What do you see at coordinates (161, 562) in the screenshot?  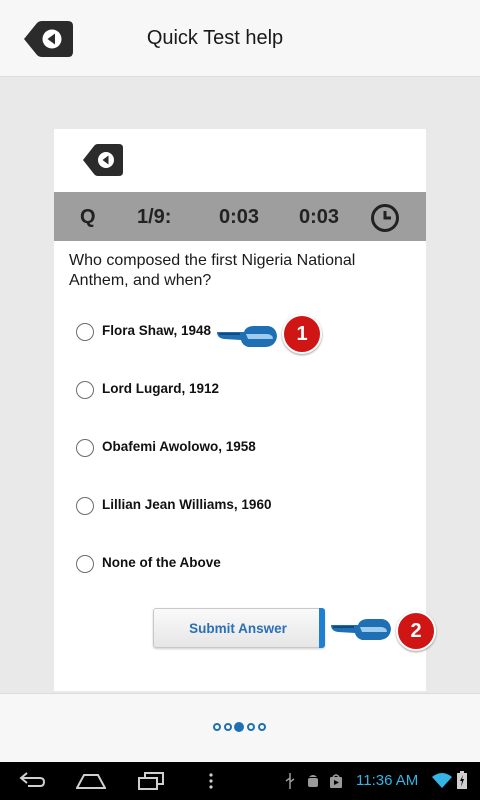 I see `answer-label: None of the Above` at bounding box center [161, 562].